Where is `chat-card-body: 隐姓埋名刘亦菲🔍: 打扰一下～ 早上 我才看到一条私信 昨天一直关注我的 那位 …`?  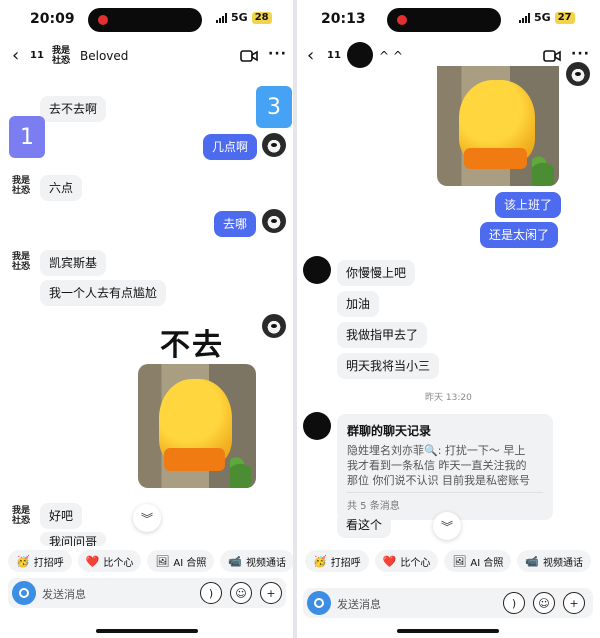 chat-card-body: 隐姓埋名刘亦菲🔍: 打扰一下～ 早上 我才看到一条私信 昨天一直关注我的 那位 … is located at coordinates (438, 465).